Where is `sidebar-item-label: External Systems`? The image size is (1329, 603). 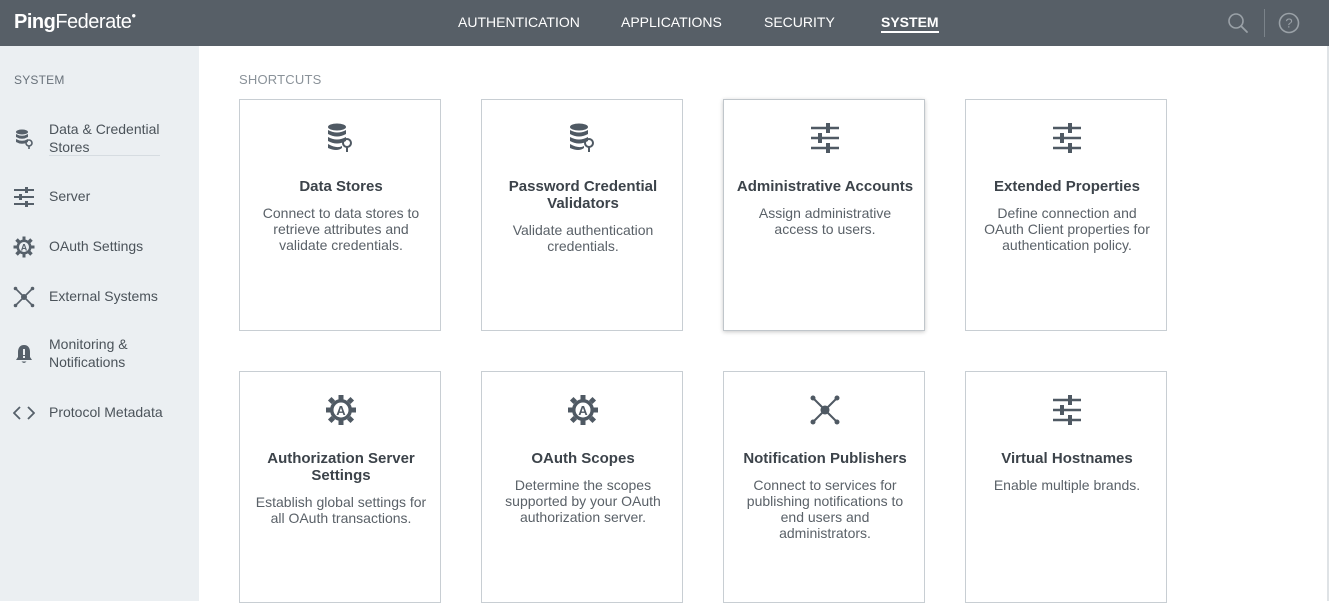 sidebar-item-label: External Systems is located at coordinates (103, 296).